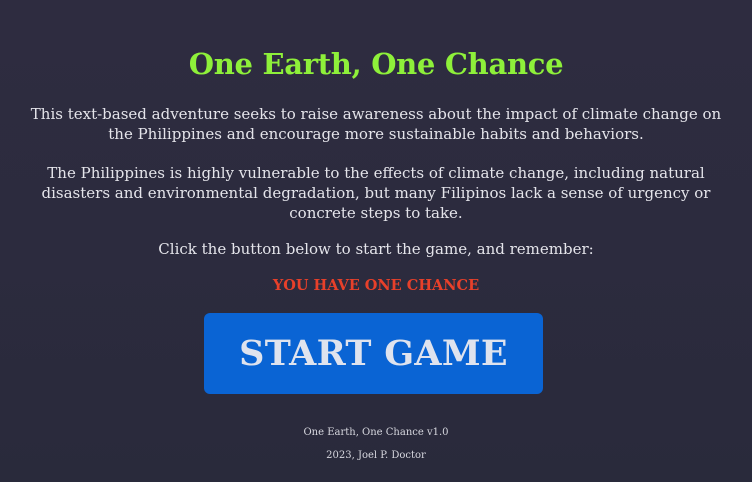 Image resolution: width=752 pixels, height=482 pixels. I want to click on version-text: One Earth, One Chance v1.0, so click(376, 432).